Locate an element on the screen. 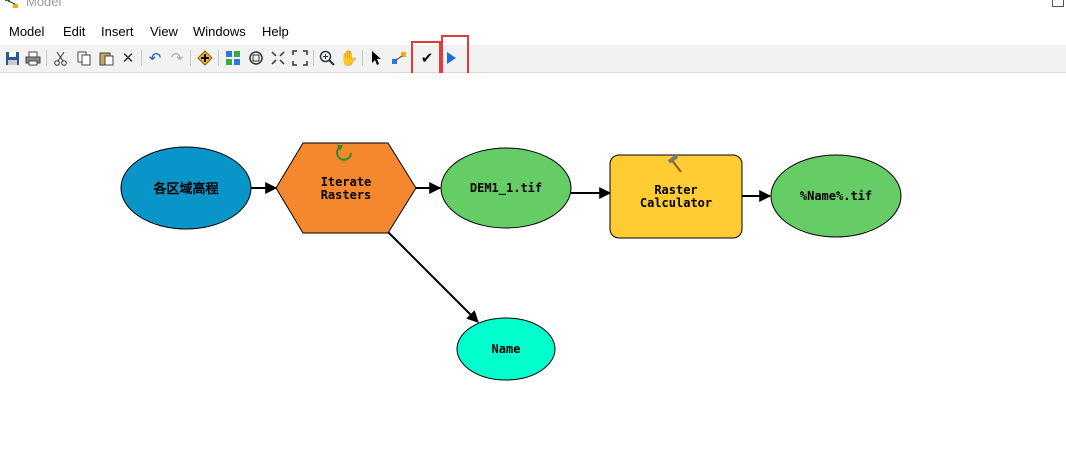 The image size is (1066, 453). fixed-zoom-in-icon is located at coordinates (278, 58).